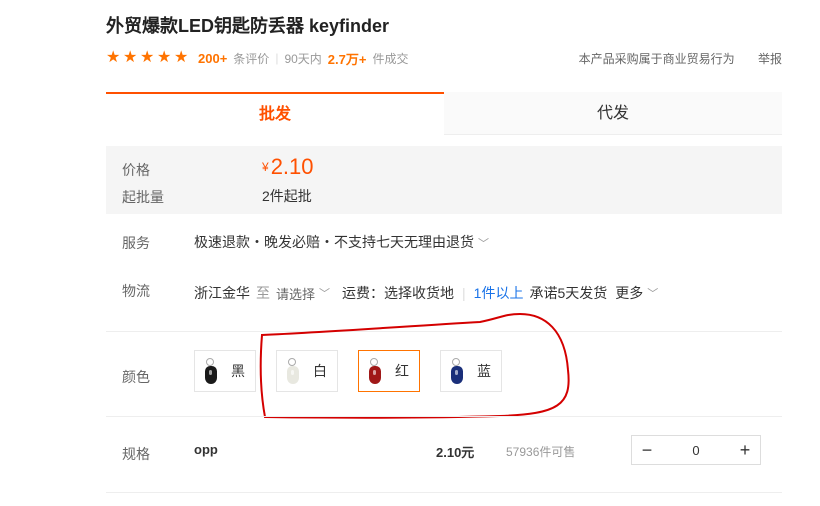 The image size is (820, 506). What do you see at coordinates (222, 293) in the screenshot?
I see `logistics-origin: 浙江金华` at bounding box center [222, 293].